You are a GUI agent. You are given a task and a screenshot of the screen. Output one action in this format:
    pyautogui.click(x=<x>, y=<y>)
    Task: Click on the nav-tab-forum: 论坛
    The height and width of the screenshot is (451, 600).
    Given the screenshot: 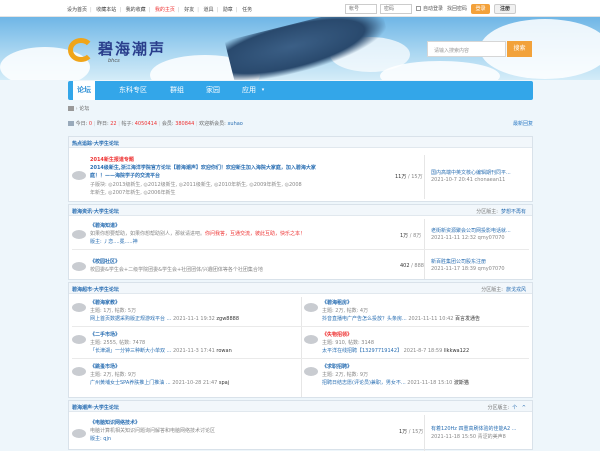 What is the action you would take?
    pyautogui.click(x=84, y=90)
    